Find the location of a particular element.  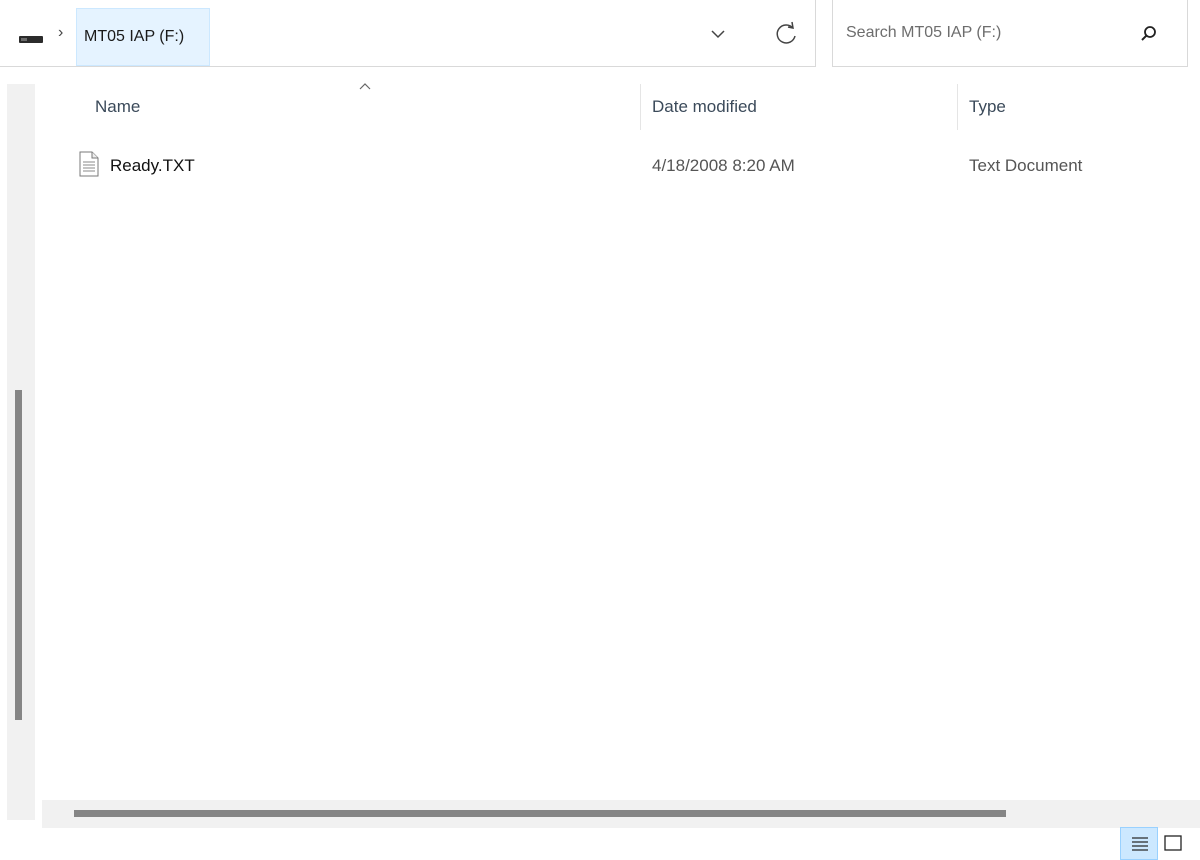

large-icons-view-icon is located at coordinates (1173, 844).